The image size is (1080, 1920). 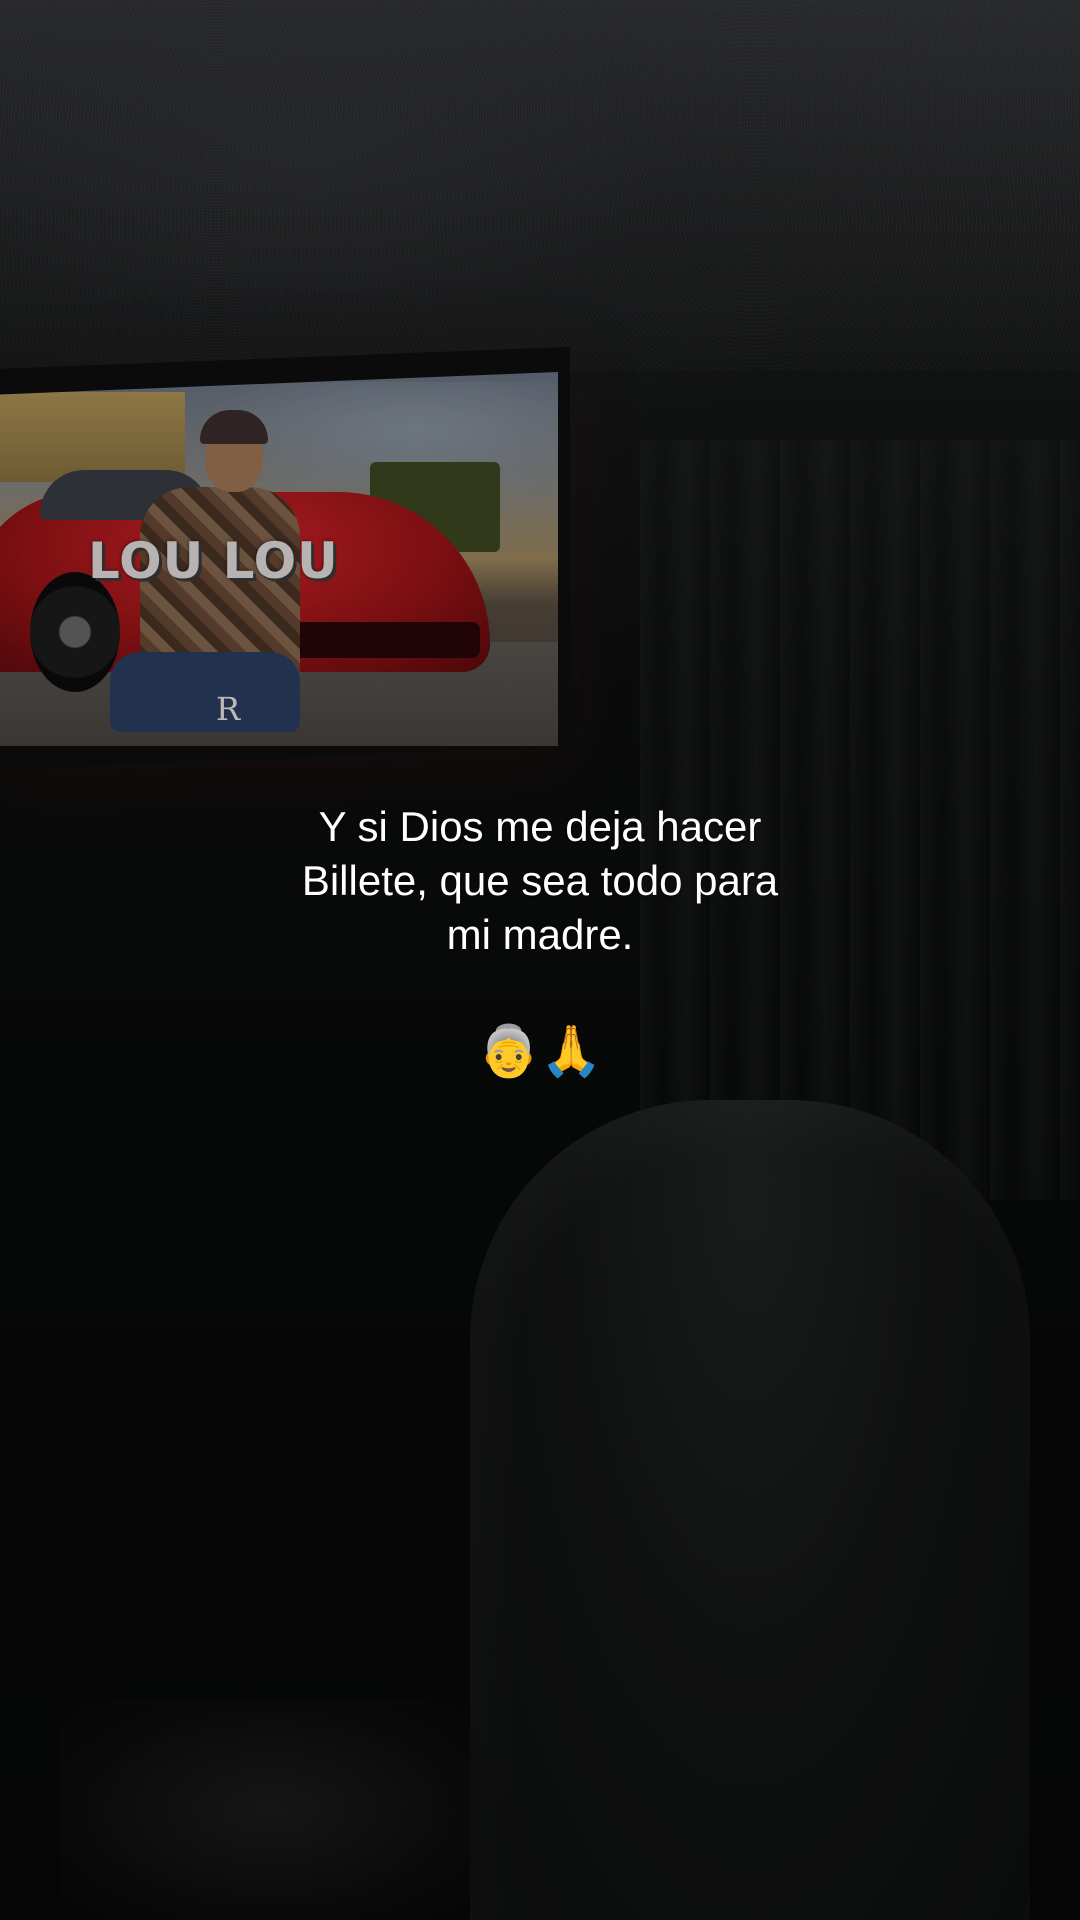 What do you see at coordinates (213, 561) in the screenshot?
I see `tv-title-text: LOU LOU` at bounding box center [213, 561].